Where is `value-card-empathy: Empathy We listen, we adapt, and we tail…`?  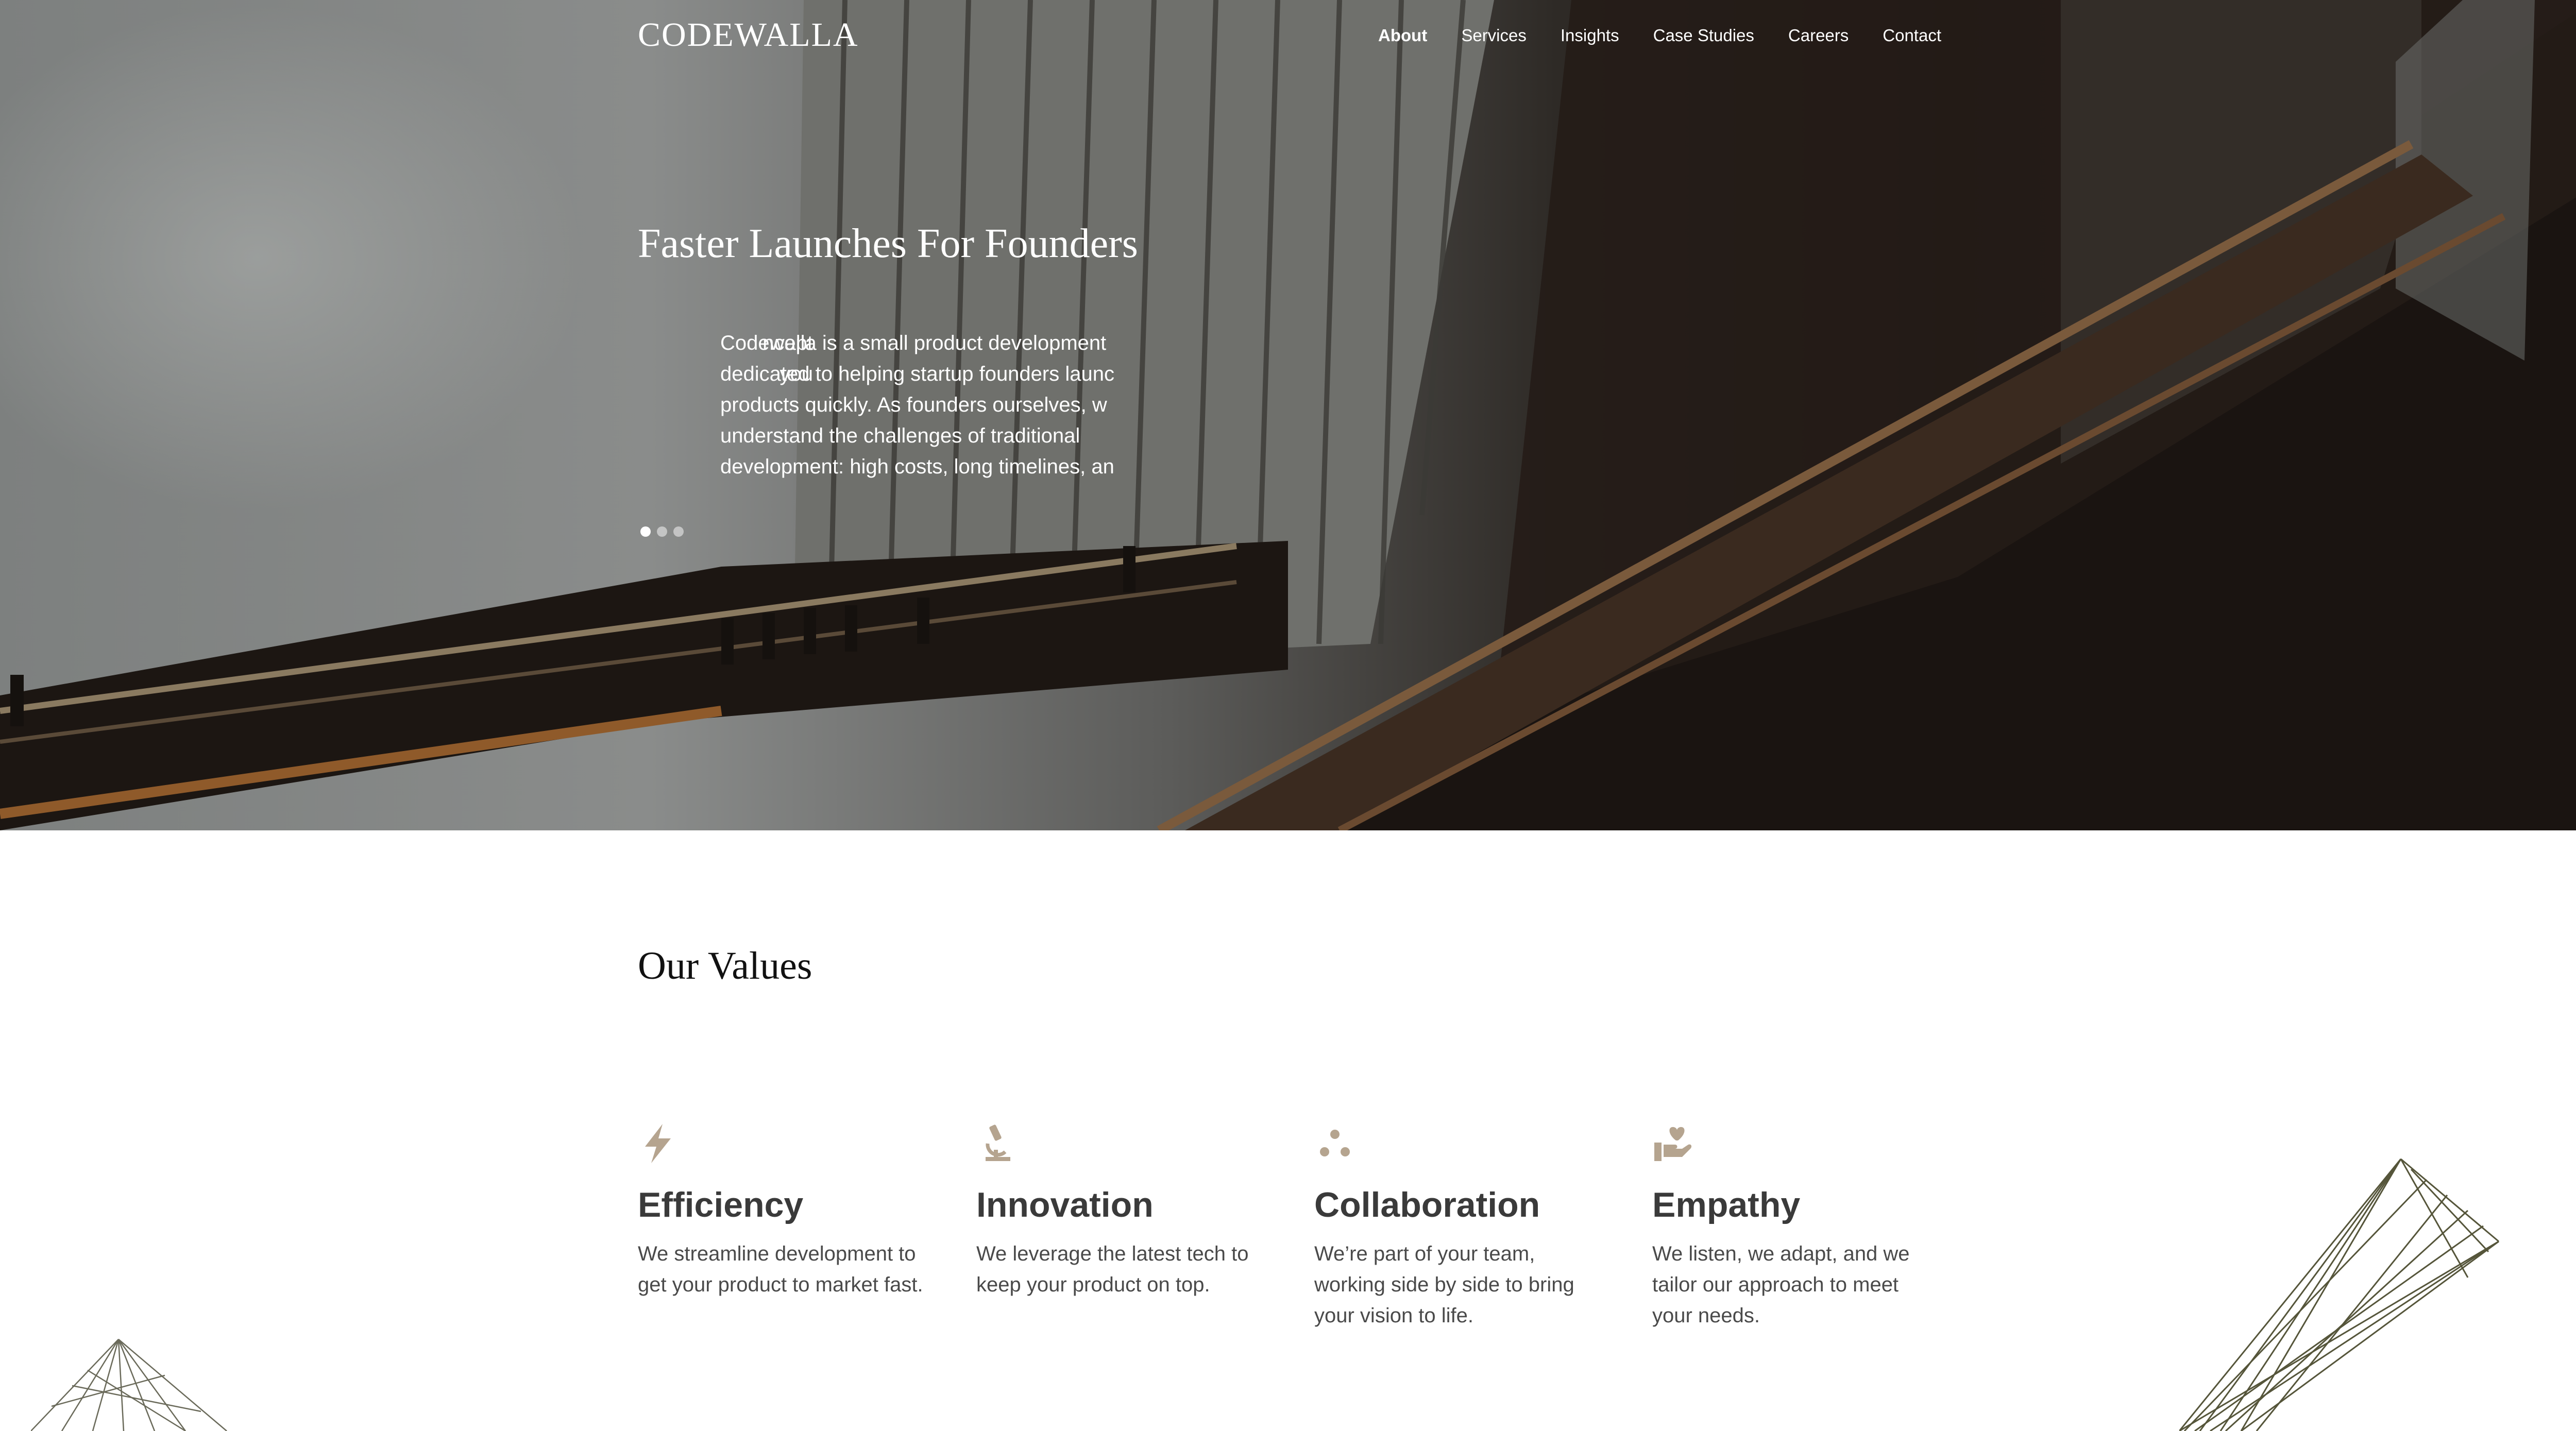 value-card-empathy: Empathy We listen, we adapt, and we tail… is located at coordinates (1796, 1225).